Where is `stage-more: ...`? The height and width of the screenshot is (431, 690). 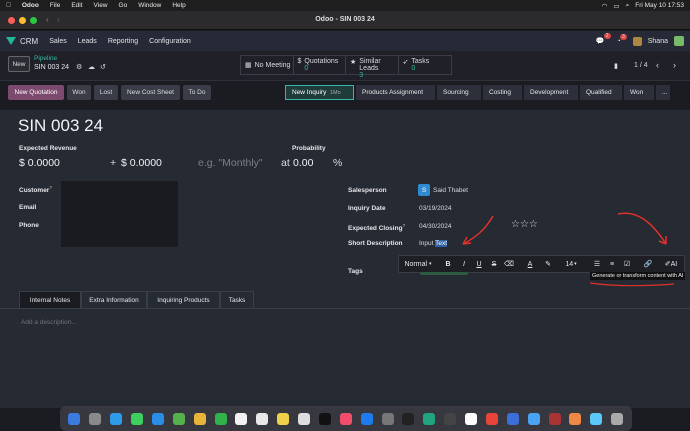
stage-more: ... is located at coordinates (663, 92).